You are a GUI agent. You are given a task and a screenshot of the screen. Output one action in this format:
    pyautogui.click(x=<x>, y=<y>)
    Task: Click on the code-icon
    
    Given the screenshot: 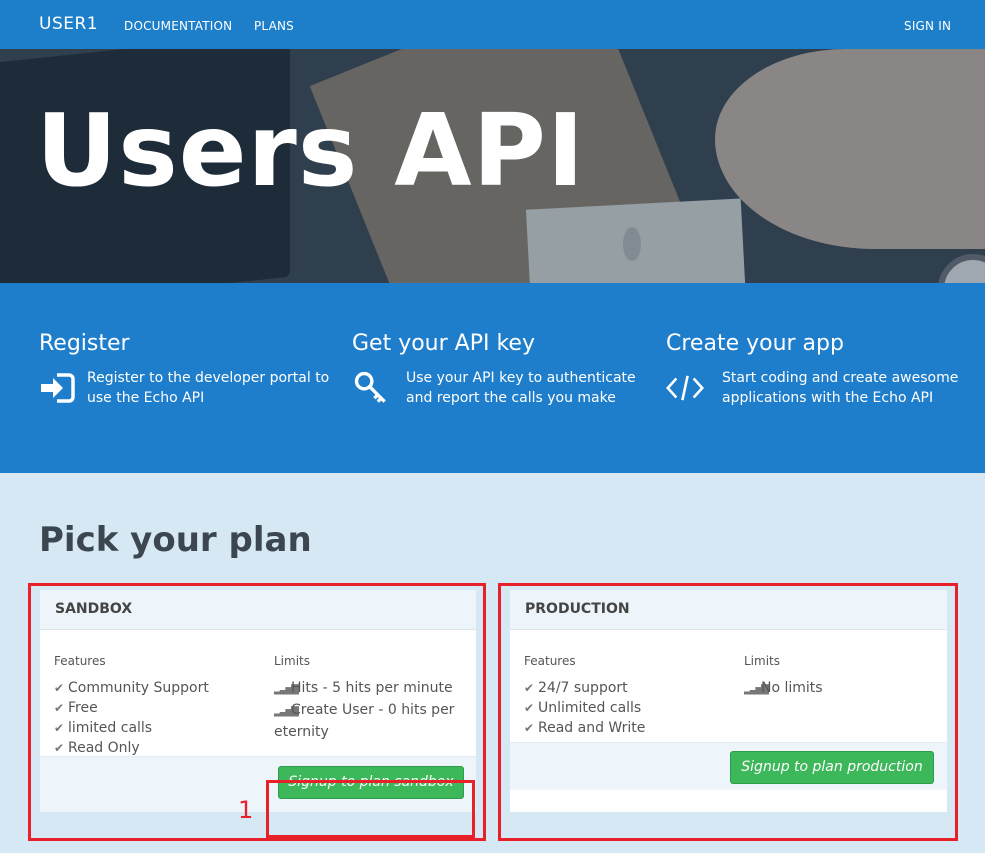 What is the action you would take?
    pyautogui.click(x=685, y=388)
    